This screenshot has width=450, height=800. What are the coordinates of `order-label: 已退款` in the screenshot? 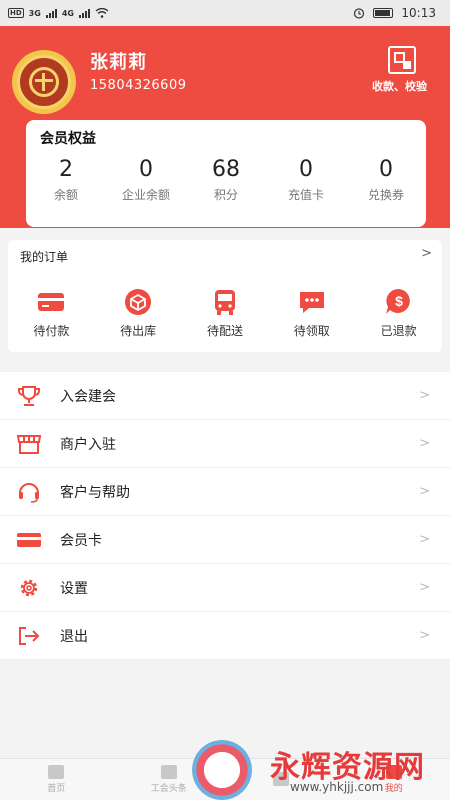 It's located at (398, 331).